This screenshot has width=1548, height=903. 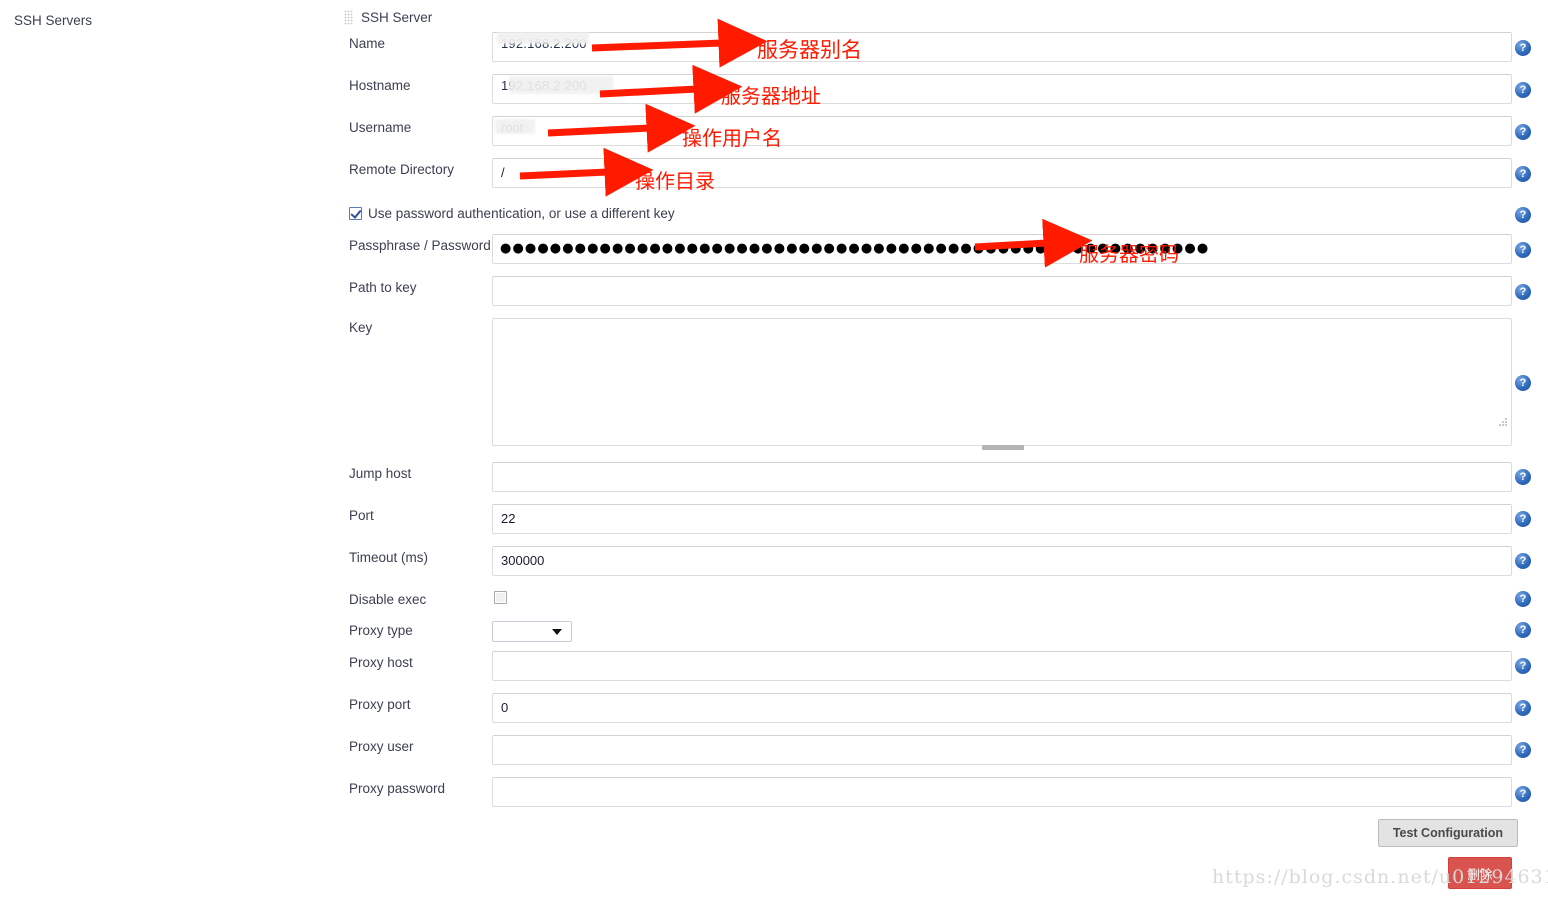 What do you see at coordinates (1523, 750) in the screenshot?
I see `help-icon-proxy-user: ?` at bounding box center [1523, 750].